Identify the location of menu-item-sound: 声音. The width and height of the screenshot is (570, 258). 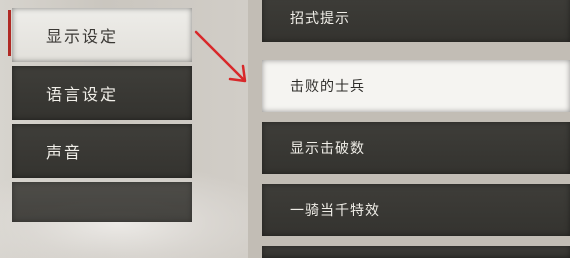
(102, 151).